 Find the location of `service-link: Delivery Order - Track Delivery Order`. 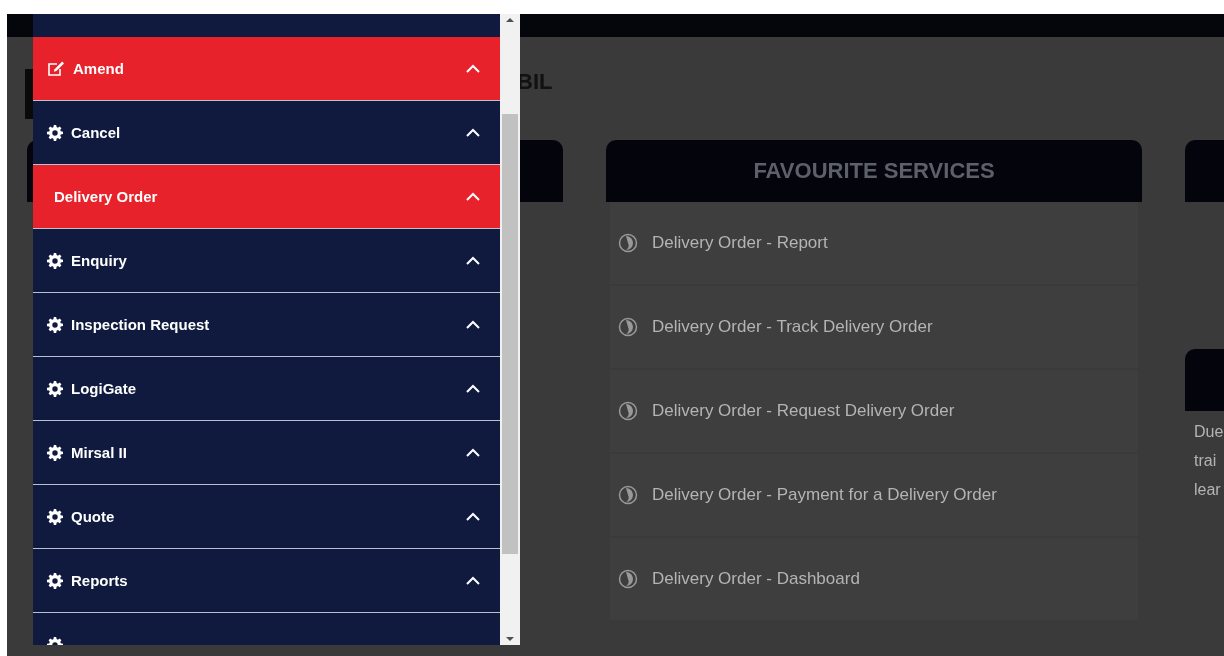

service-link: Delivery Order - Track Delivery Order is located at coordinates (874, 327).